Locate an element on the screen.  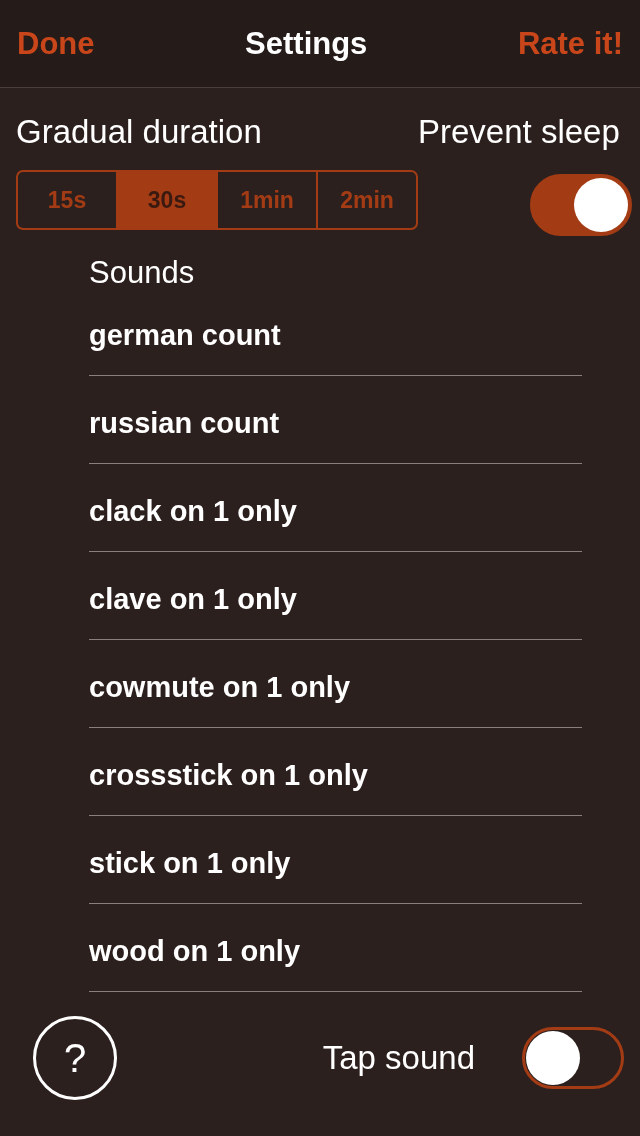
sound-list-item: russian count is located at coordinates (184, 423).